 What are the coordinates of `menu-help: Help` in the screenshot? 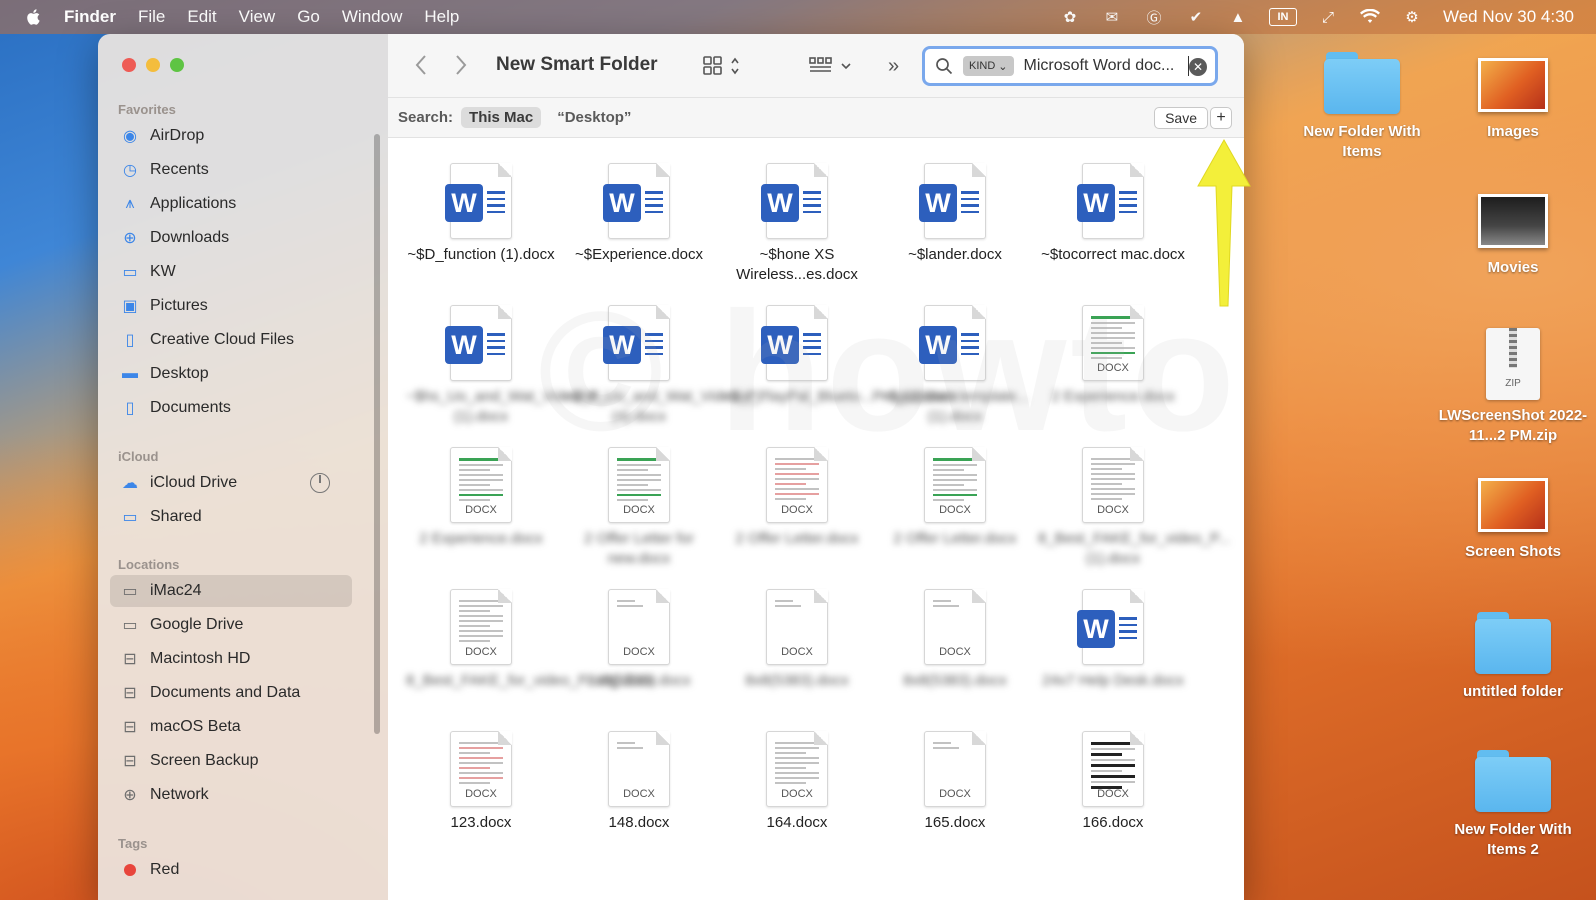 It's located at (441, 17).